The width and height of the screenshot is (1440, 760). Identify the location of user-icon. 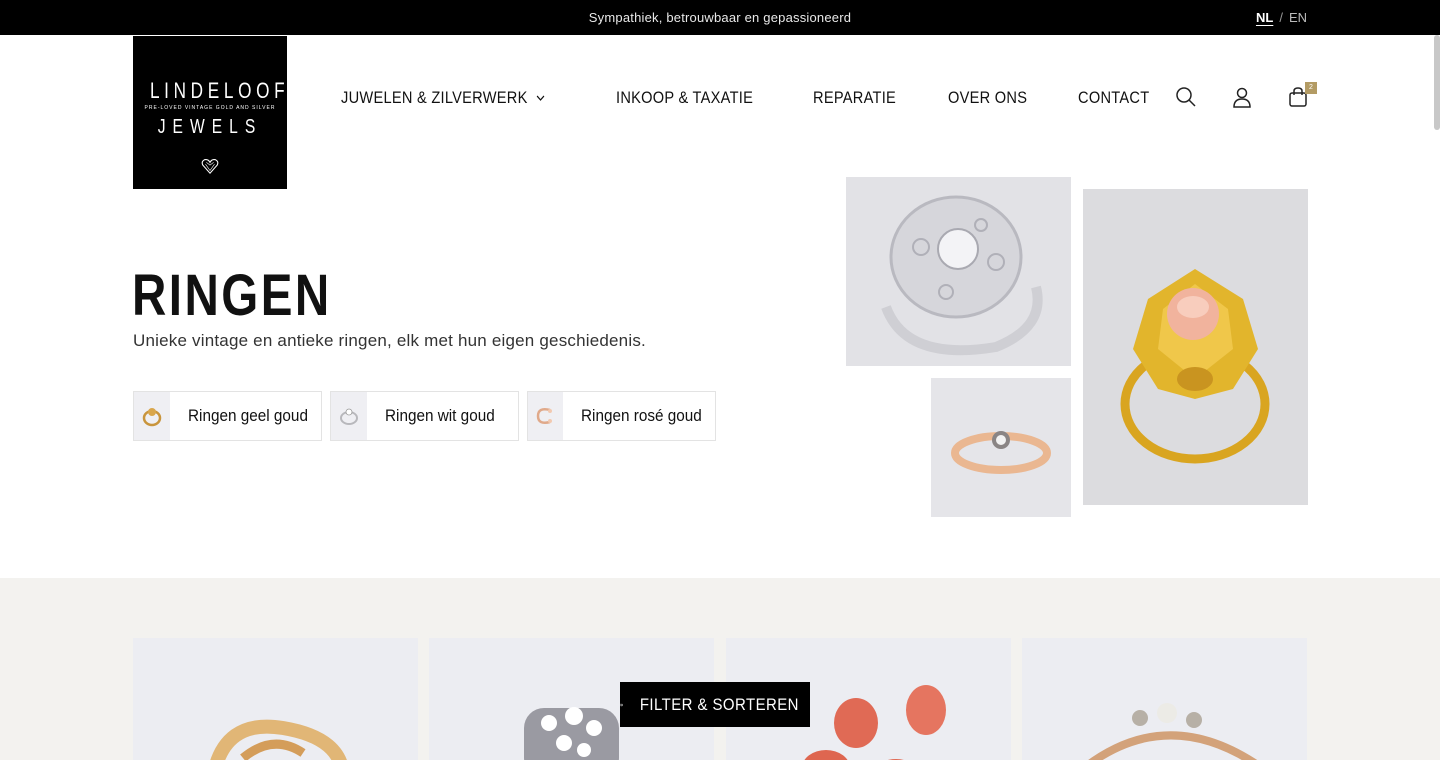
(1242, 97).